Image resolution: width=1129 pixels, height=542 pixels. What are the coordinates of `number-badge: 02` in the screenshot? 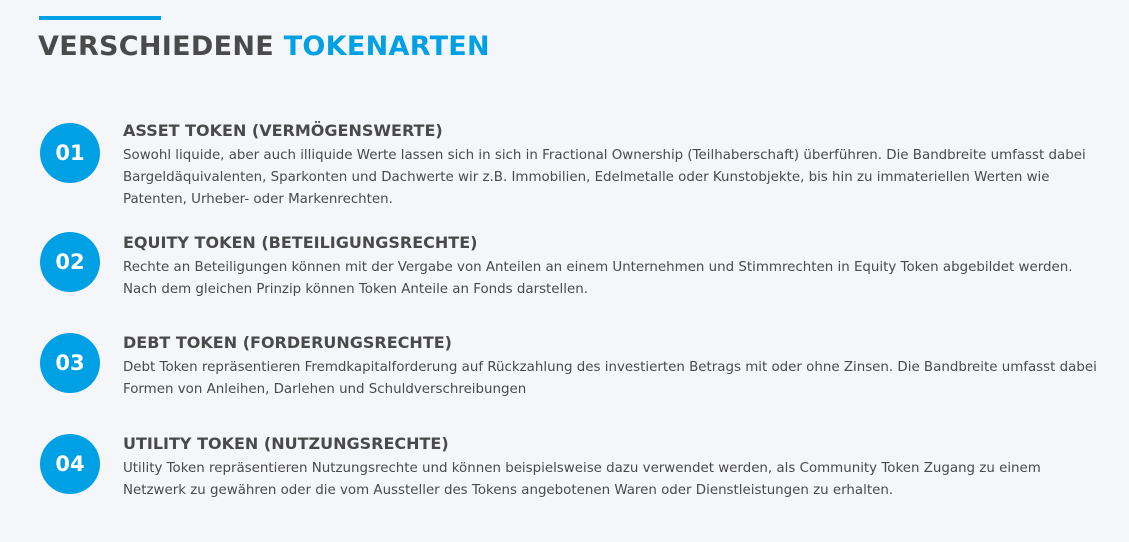 It's located at (70, 262).